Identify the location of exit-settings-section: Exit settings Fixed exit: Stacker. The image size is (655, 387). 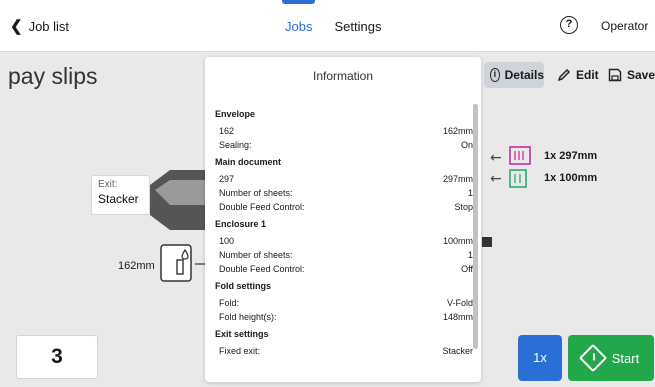
(344, 343).